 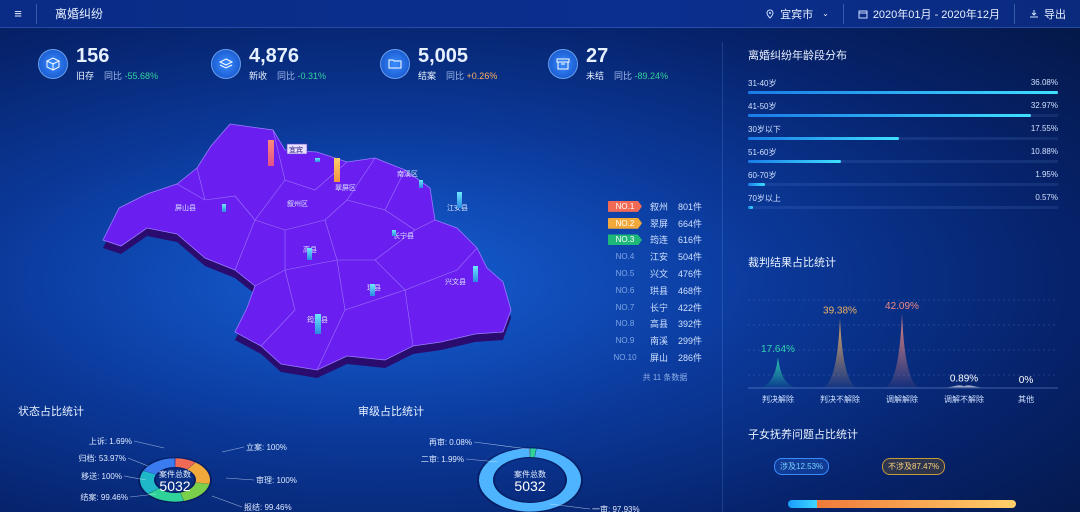 I want to click on archive-box-icon, so click(x=563, y=63).